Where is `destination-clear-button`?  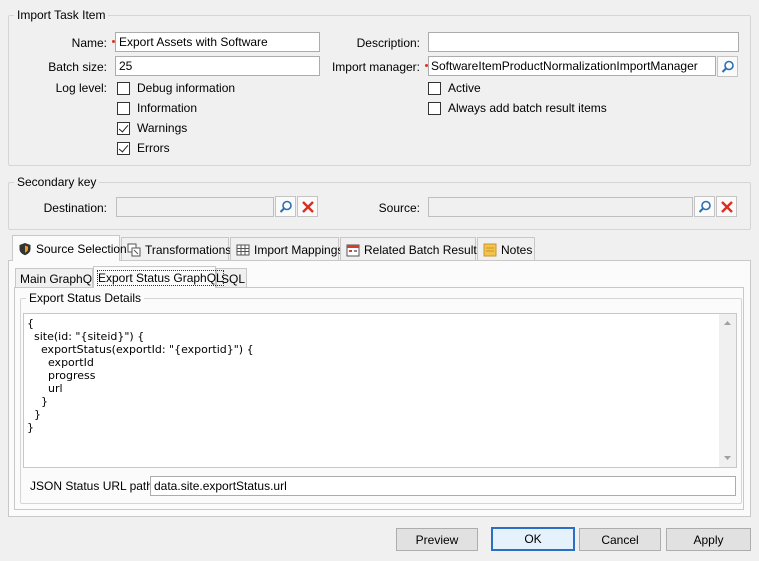 destination-clear-button is located at coordinates (307, 206).